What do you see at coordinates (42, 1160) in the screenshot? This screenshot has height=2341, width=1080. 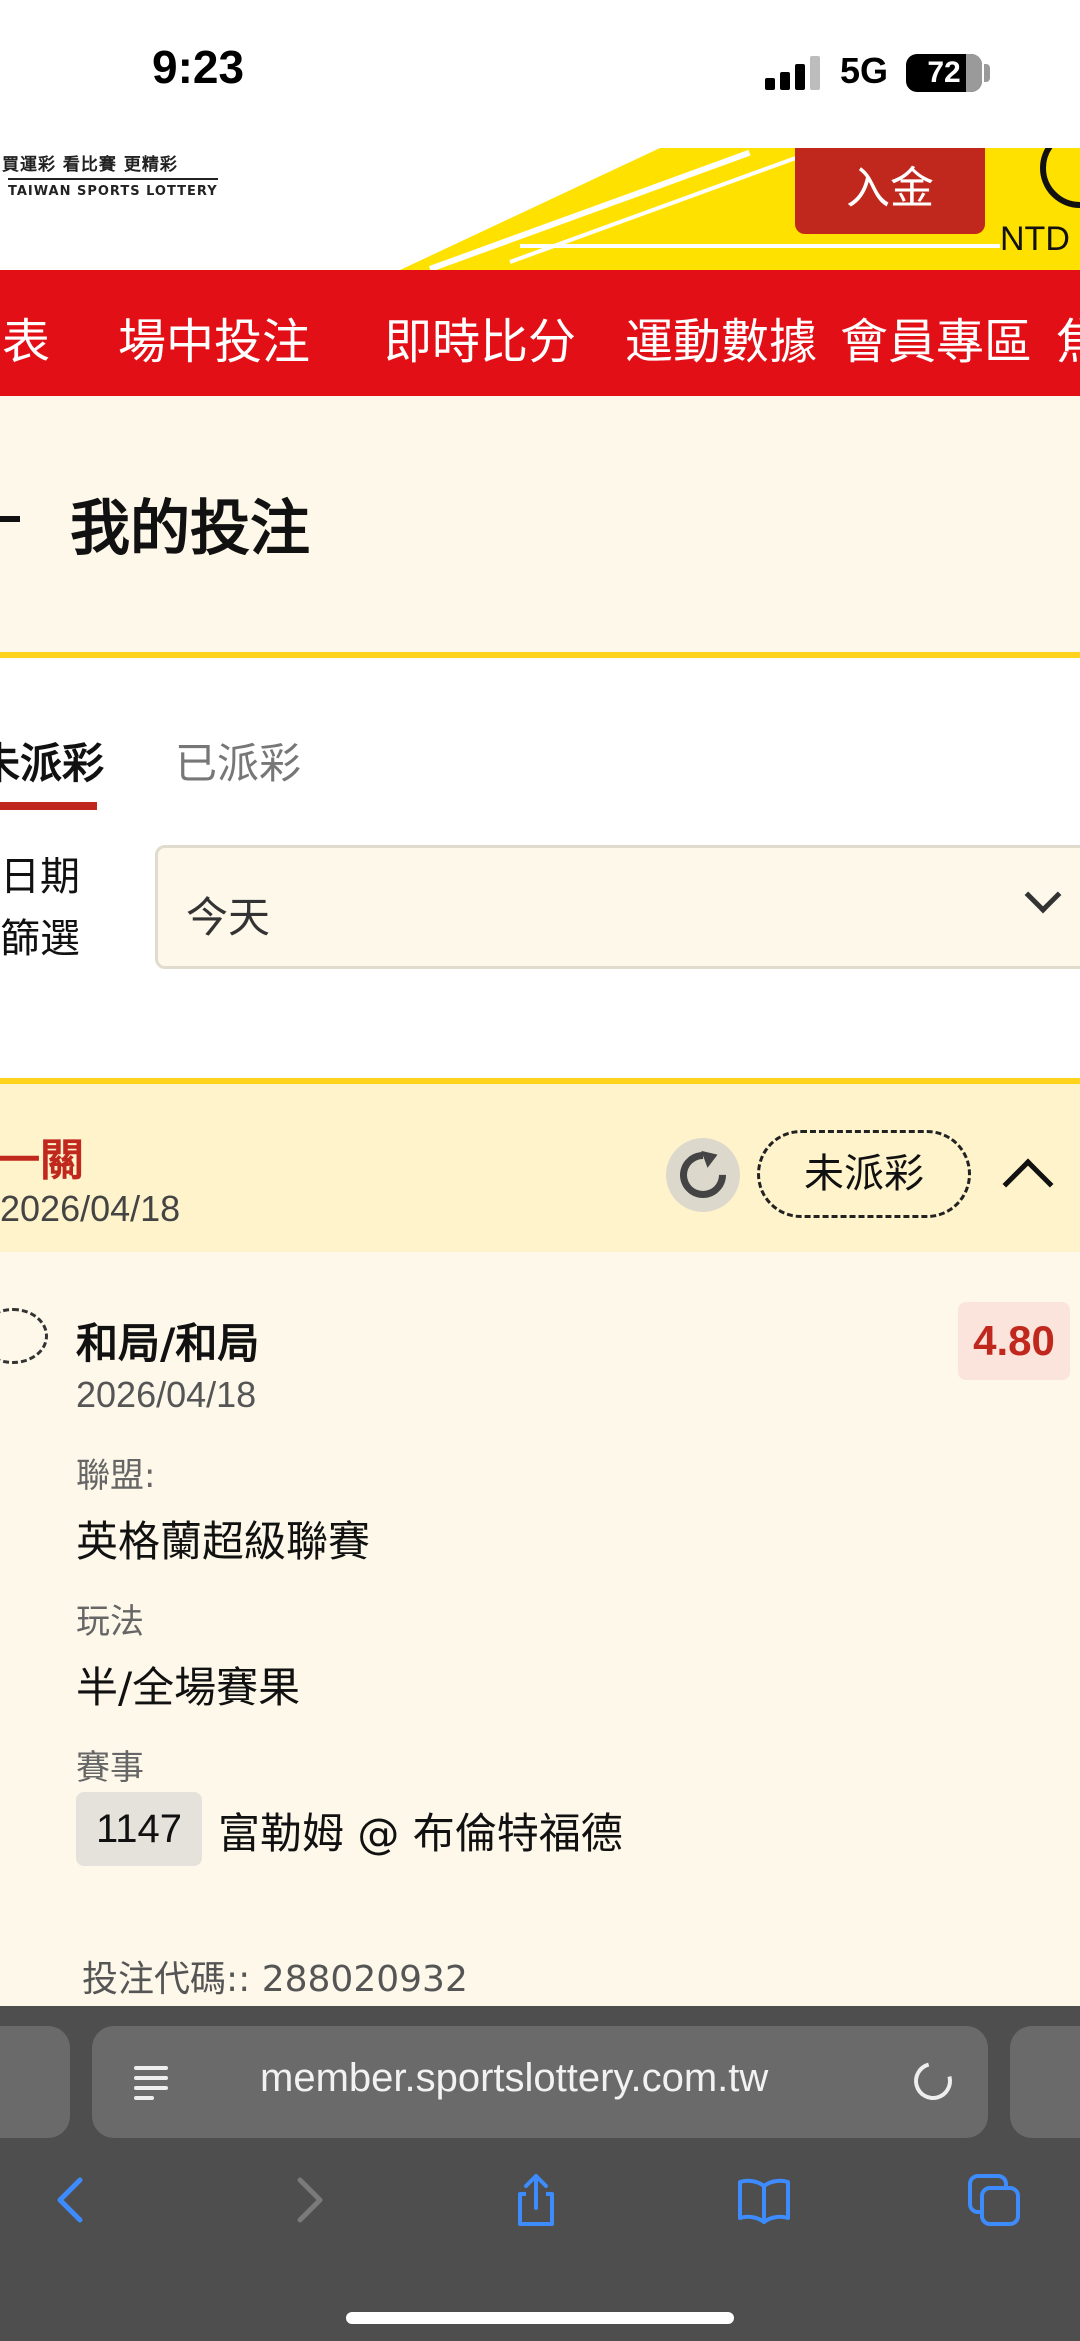 I see `bet-type: 一關` at bounding box center [42, 1160].